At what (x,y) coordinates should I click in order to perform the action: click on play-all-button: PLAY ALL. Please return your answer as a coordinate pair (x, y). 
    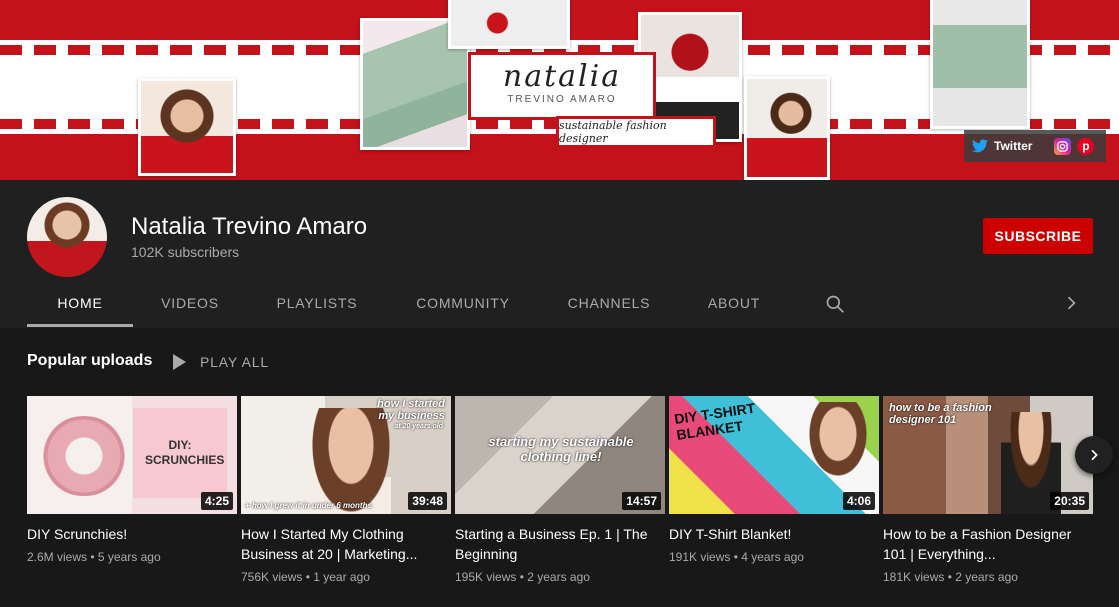
    Looking at the image, I should click on (220, 362).